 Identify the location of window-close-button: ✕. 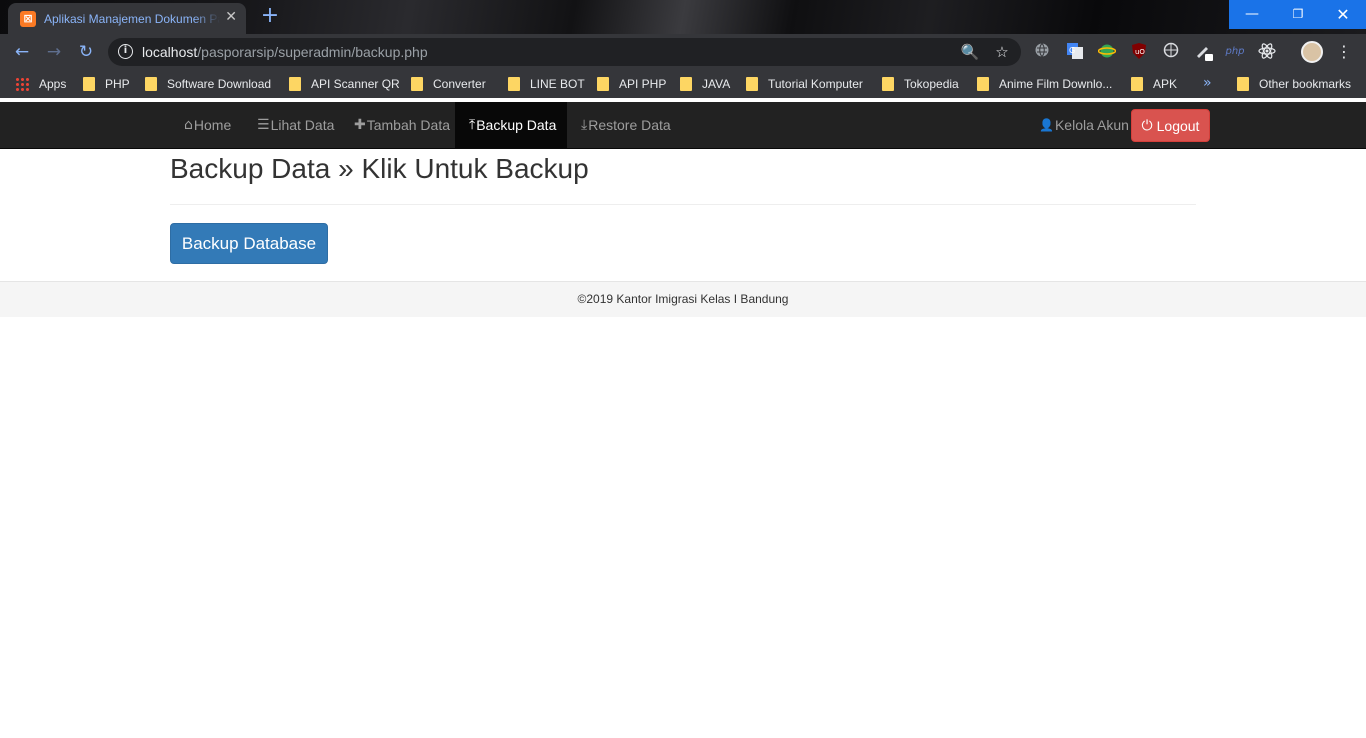
(1343, 14).